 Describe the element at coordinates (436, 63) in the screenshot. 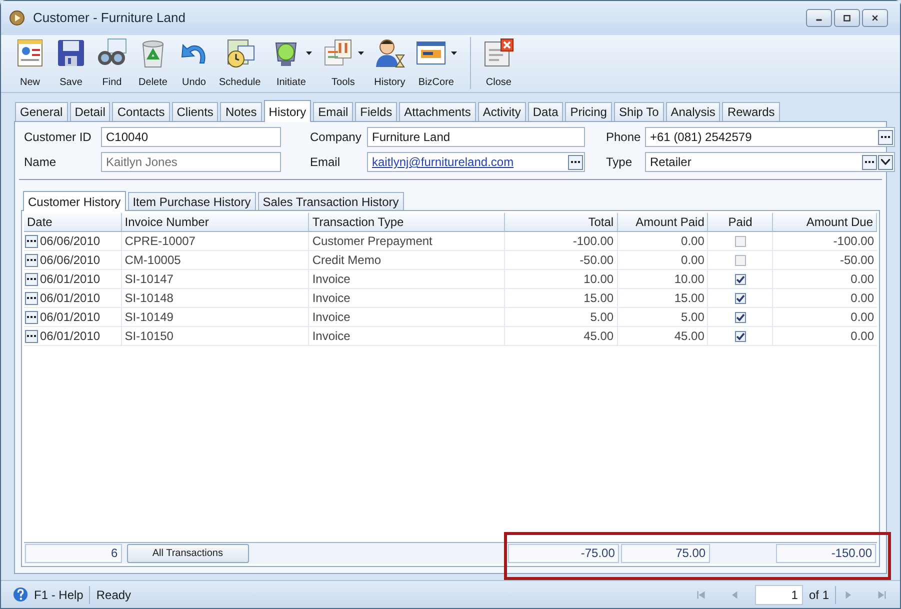

I see `toolbar-button: BizCore` at that location.